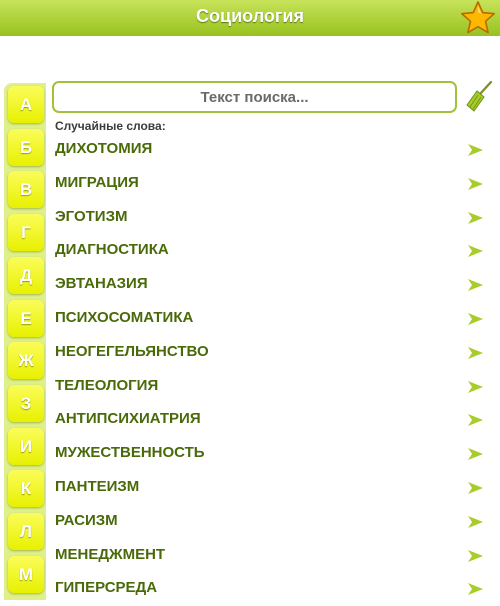 This screenshot has width=500, height=606. I want to click on letter-key: Г, so click(26, 233).